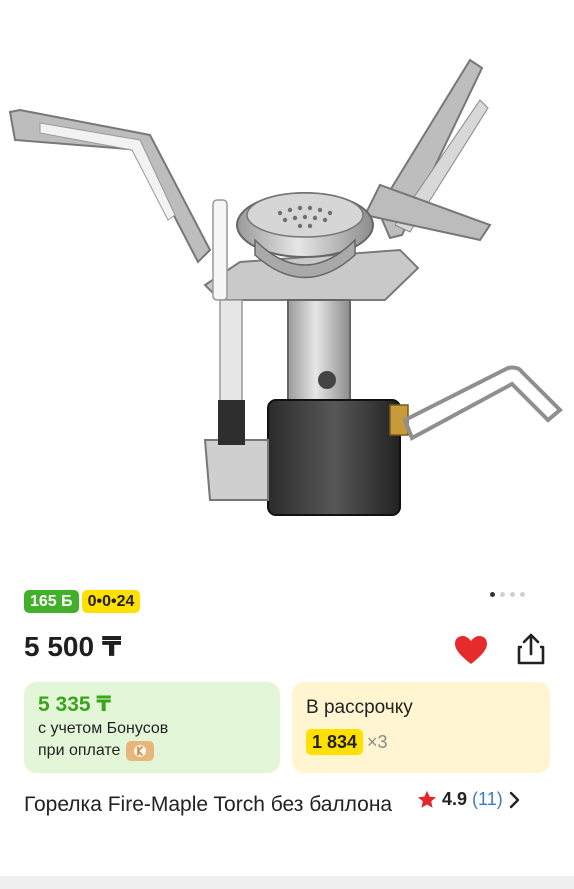 The width and height of the screenshot is (574, 889). I want to click on share-icon, so click(531, 649).